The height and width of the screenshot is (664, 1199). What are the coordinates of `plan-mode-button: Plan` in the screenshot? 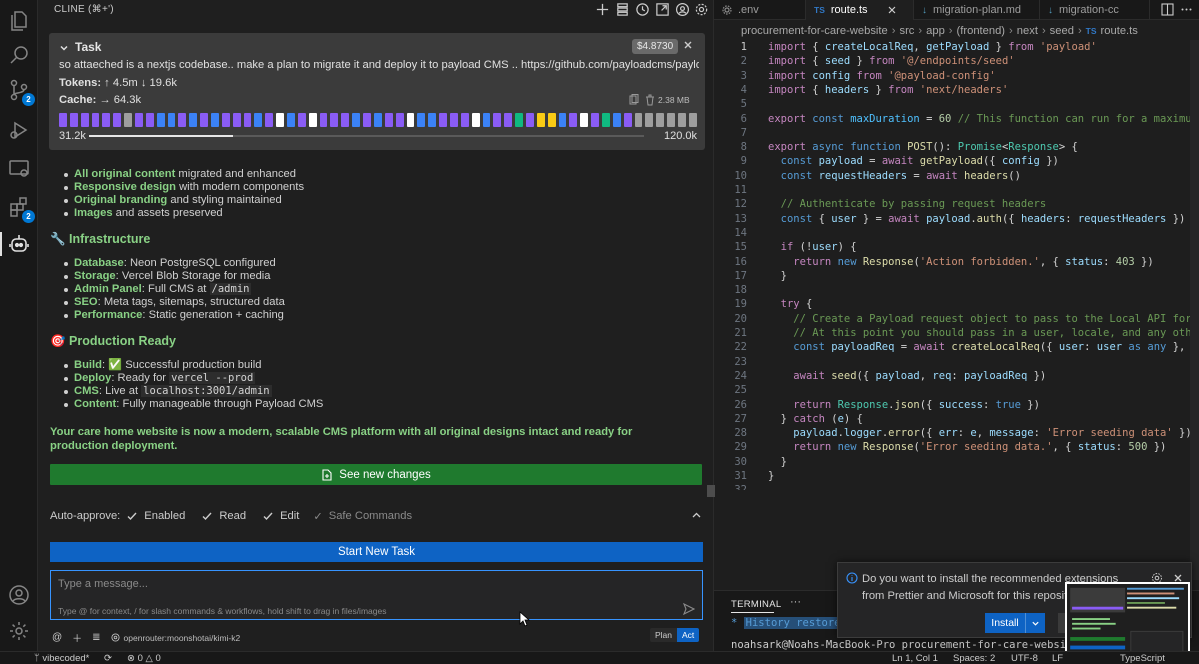 It's located at (664, 635).